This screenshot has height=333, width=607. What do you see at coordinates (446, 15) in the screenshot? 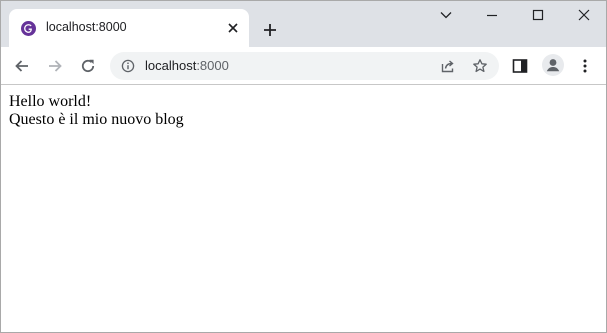
I see `tab-search-chevron-down-icon` at bounding box center [446, 15].